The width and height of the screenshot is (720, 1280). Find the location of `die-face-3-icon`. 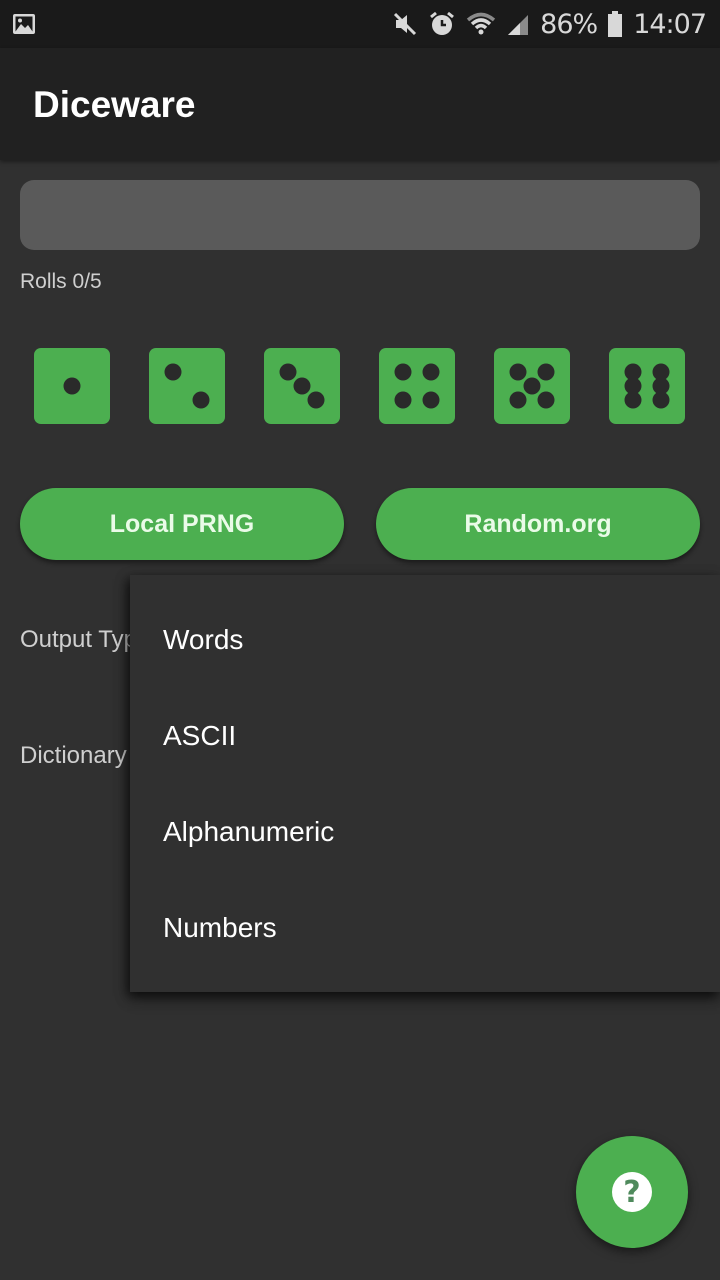

die-face-3-icon is located at coordinates (302, 386).